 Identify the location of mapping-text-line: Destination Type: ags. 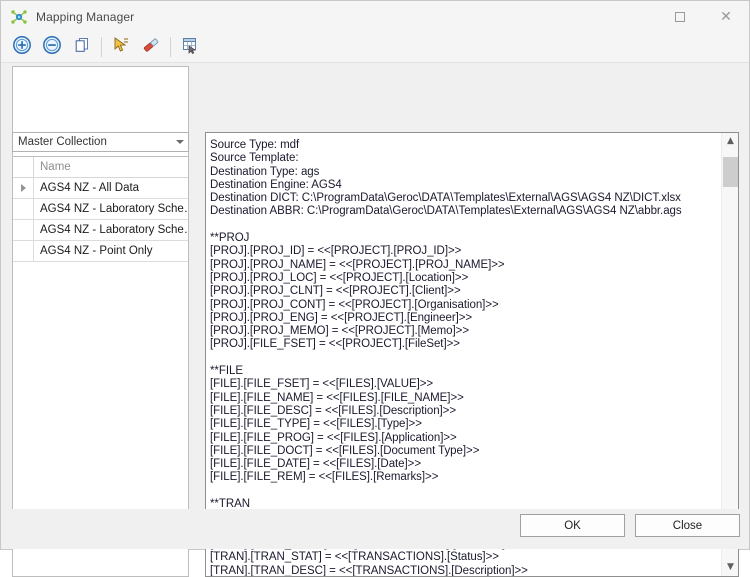
(265, 171).